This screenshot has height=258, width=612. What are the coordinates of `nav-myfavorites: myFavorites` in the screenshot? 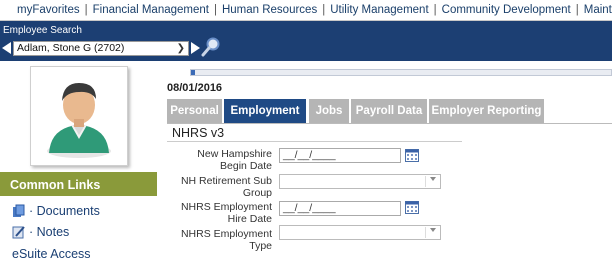 It's located at (48, 10).